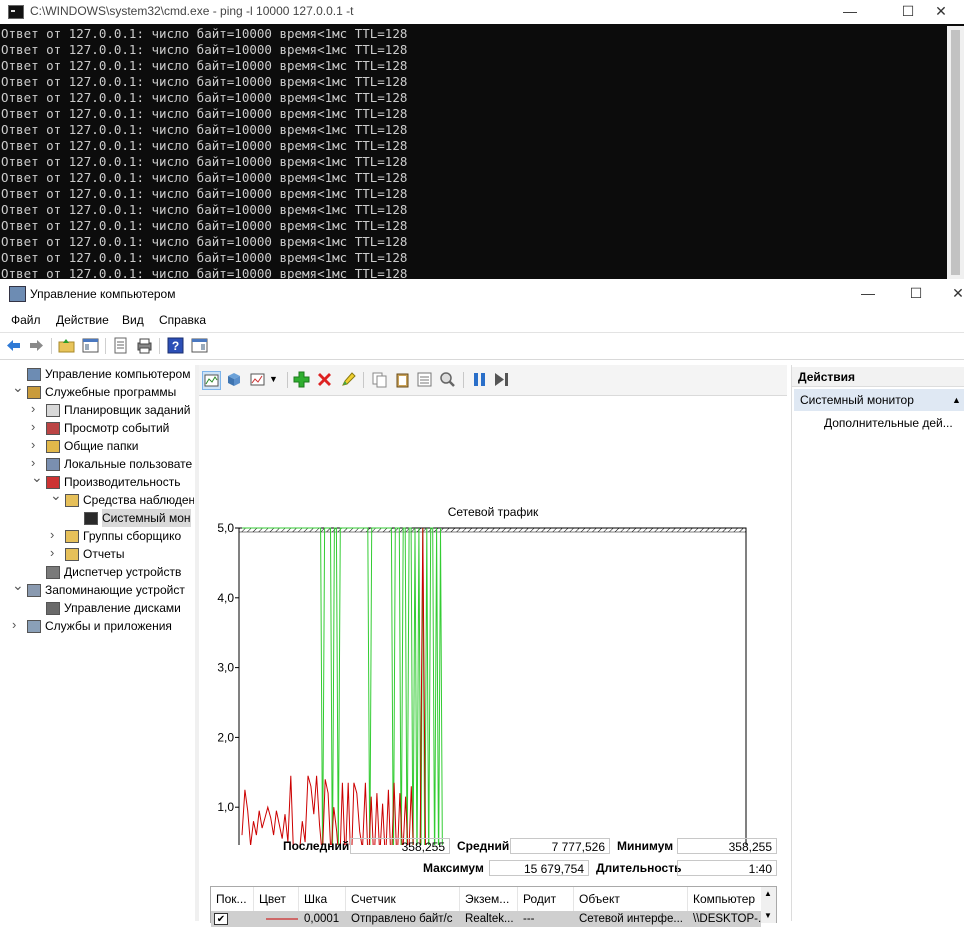 The image size is (964, 927). I want to click on table-scrollbar: ▲ ▼, so click(768, 905).